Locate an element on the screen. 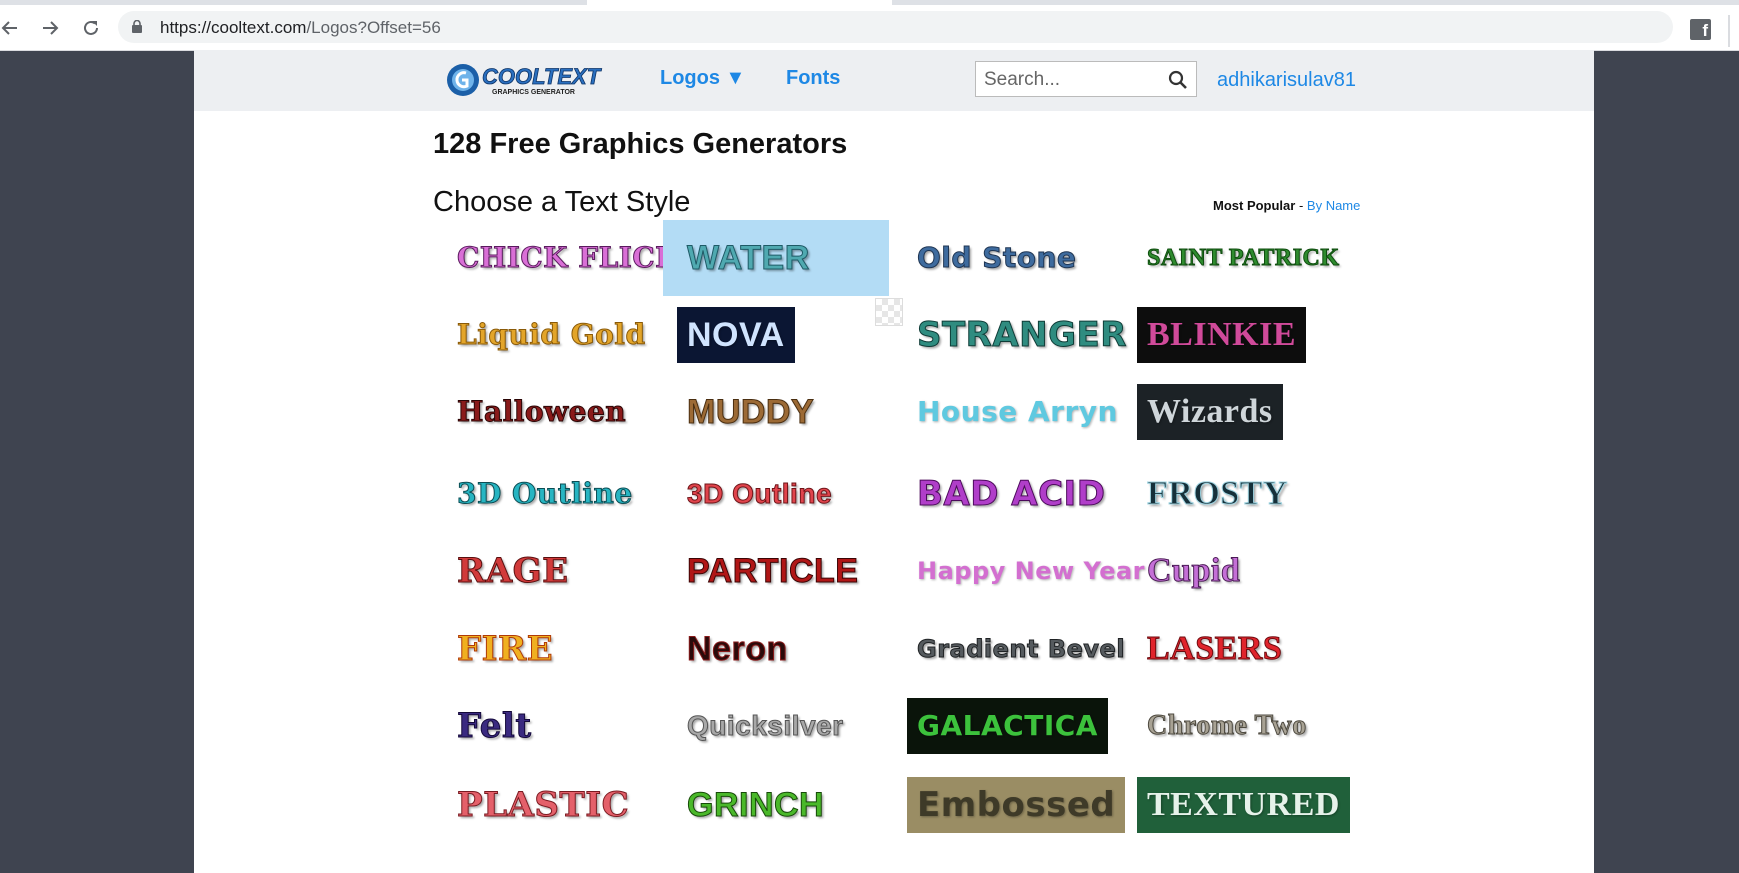 The height and width of the screenshot is (873, 1739). text-style-label: CHICK FLICK is located at coordinates (569, 257).